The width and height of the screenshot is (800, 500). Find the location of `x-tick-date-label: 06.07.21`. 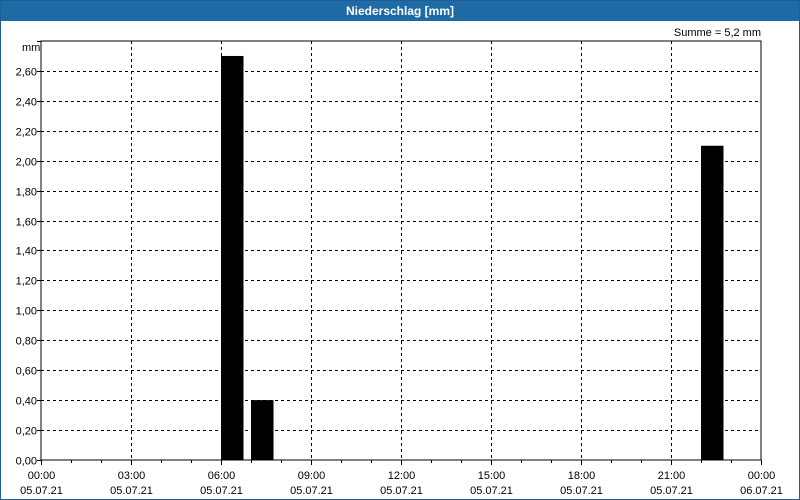

x-tick-date-label: 06.07.21 is located at coordinates (761, 491).